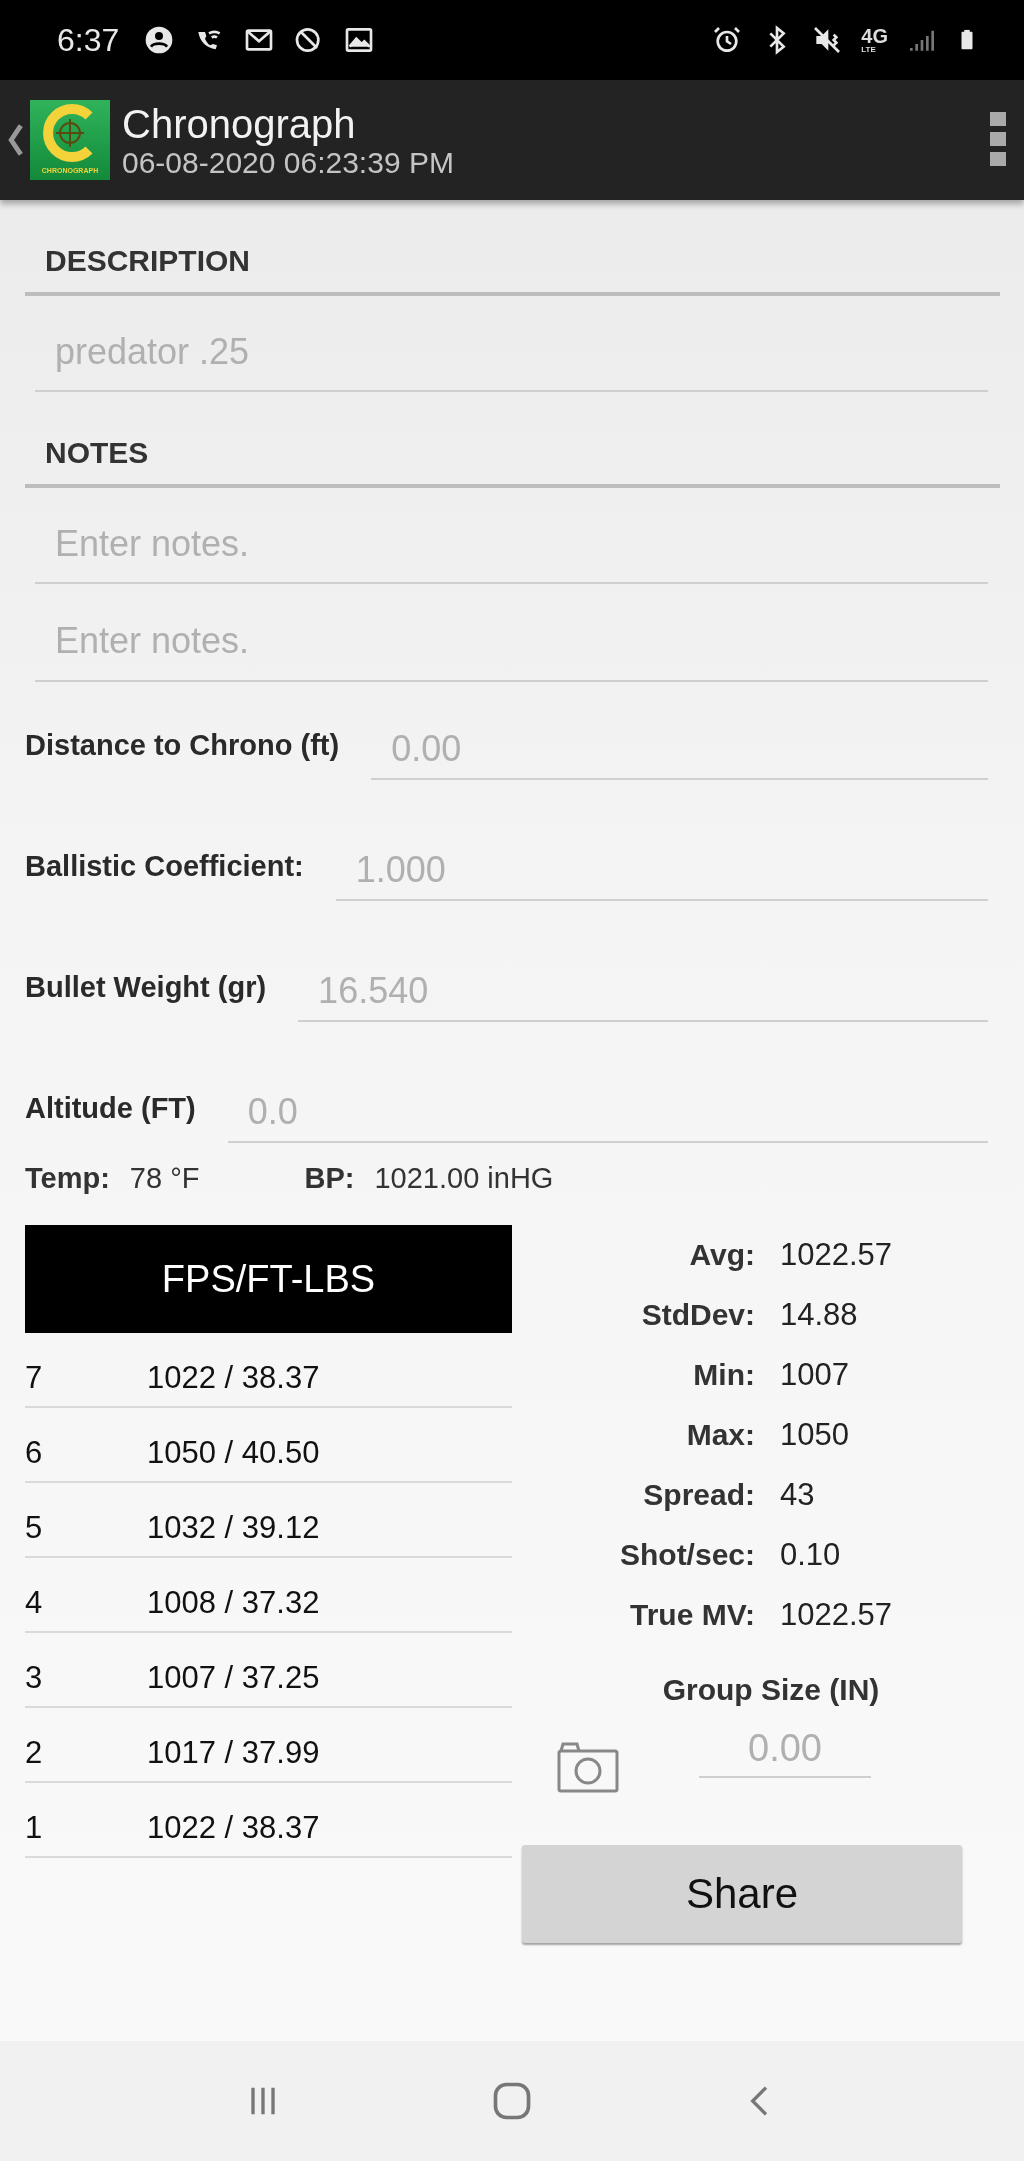  Describe the element at coordinates (686, 1555) in the screenshot. I see `stat-label: Shot/sec:` at that location.